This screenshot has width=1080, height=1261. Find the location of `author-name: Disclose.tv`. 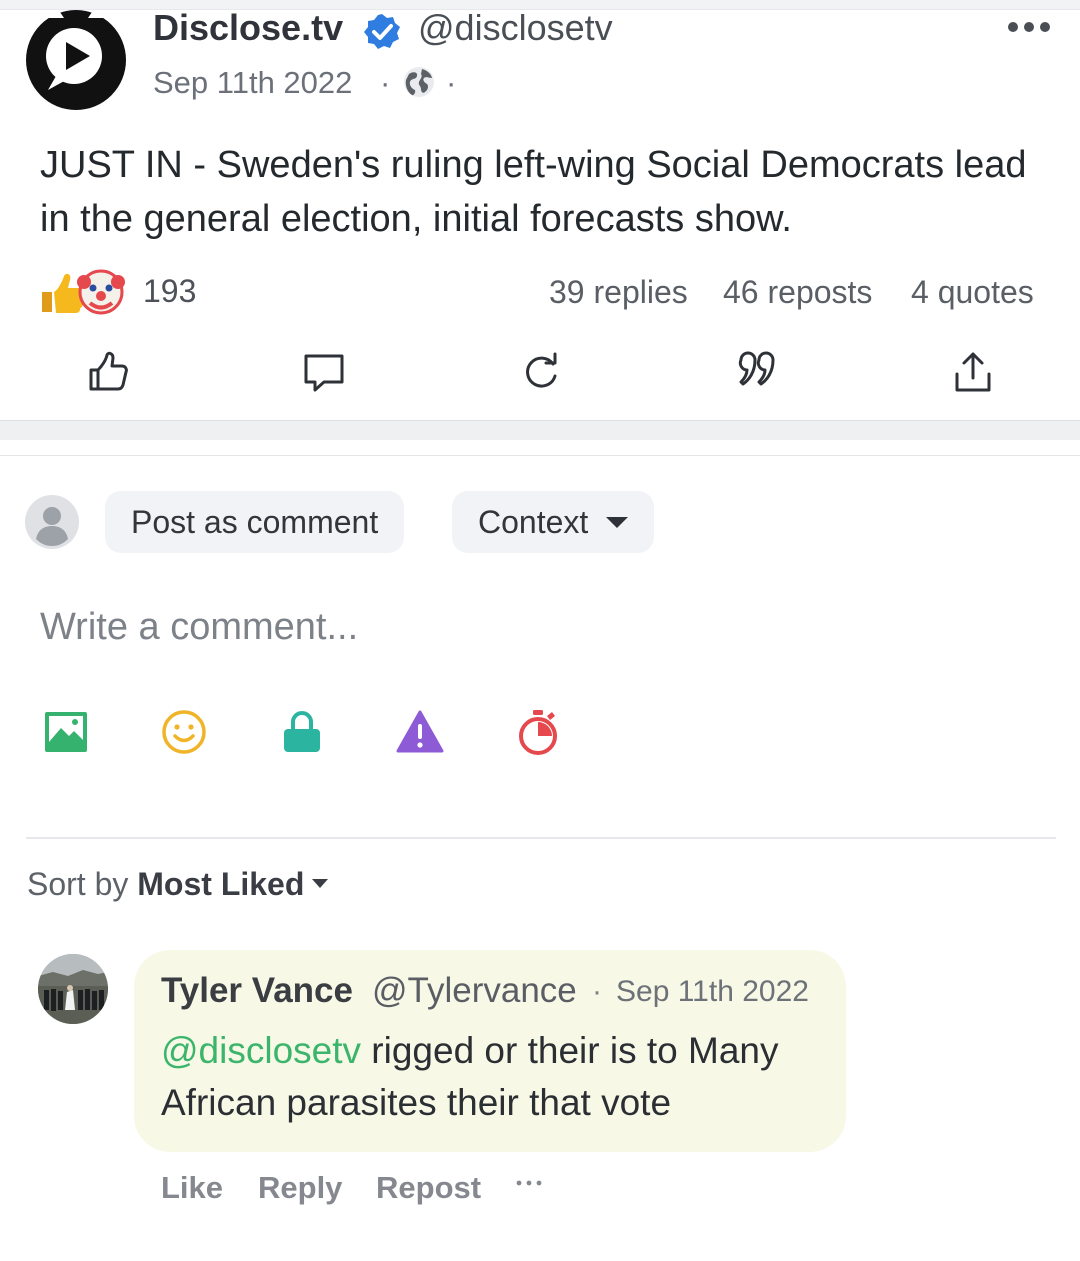

author-name: Disclose.tv is located at coordinates (248, 28).